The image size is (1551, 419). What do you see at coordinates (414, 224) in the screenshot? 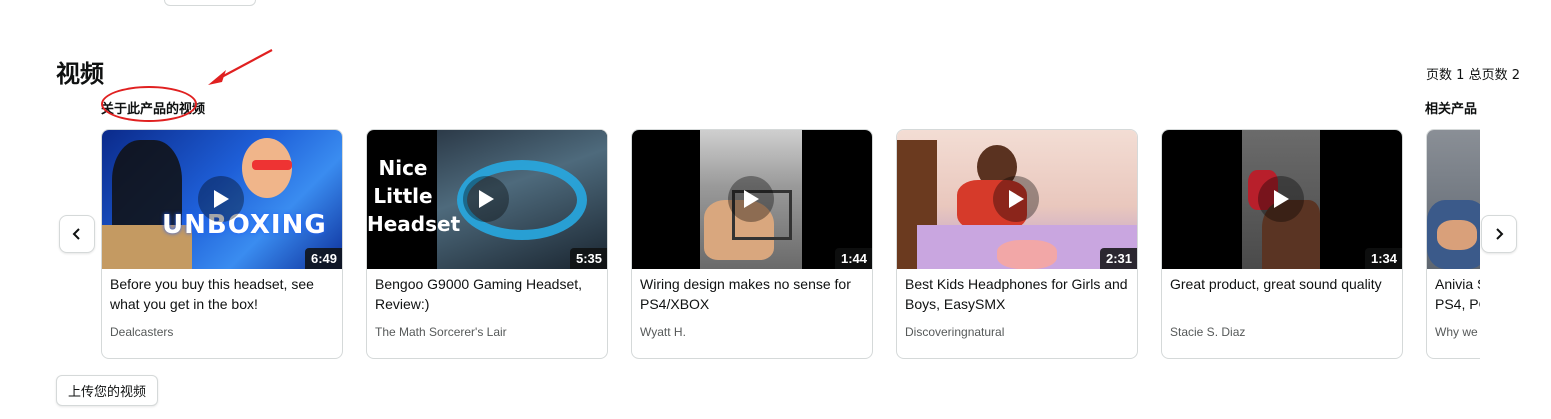
I see `thumbnail-overlay-line: Headset` at bounding box center [414, 224].